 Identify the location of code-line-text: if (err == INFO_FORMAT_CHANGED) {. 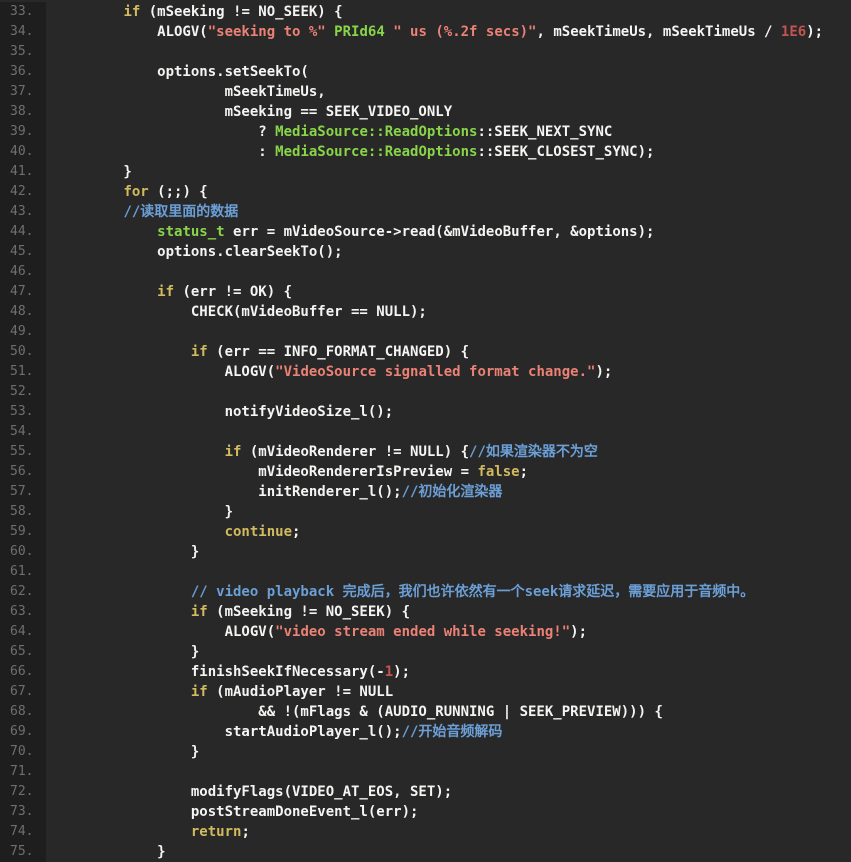
(448, 352).